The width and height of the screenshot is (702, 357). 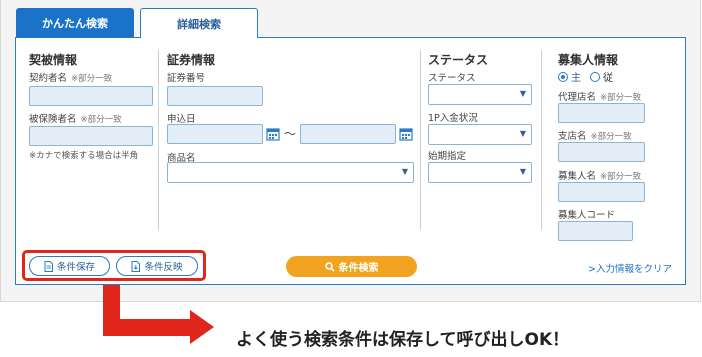 I want to click on apply-date-from-input, so click(x=215, y=134).